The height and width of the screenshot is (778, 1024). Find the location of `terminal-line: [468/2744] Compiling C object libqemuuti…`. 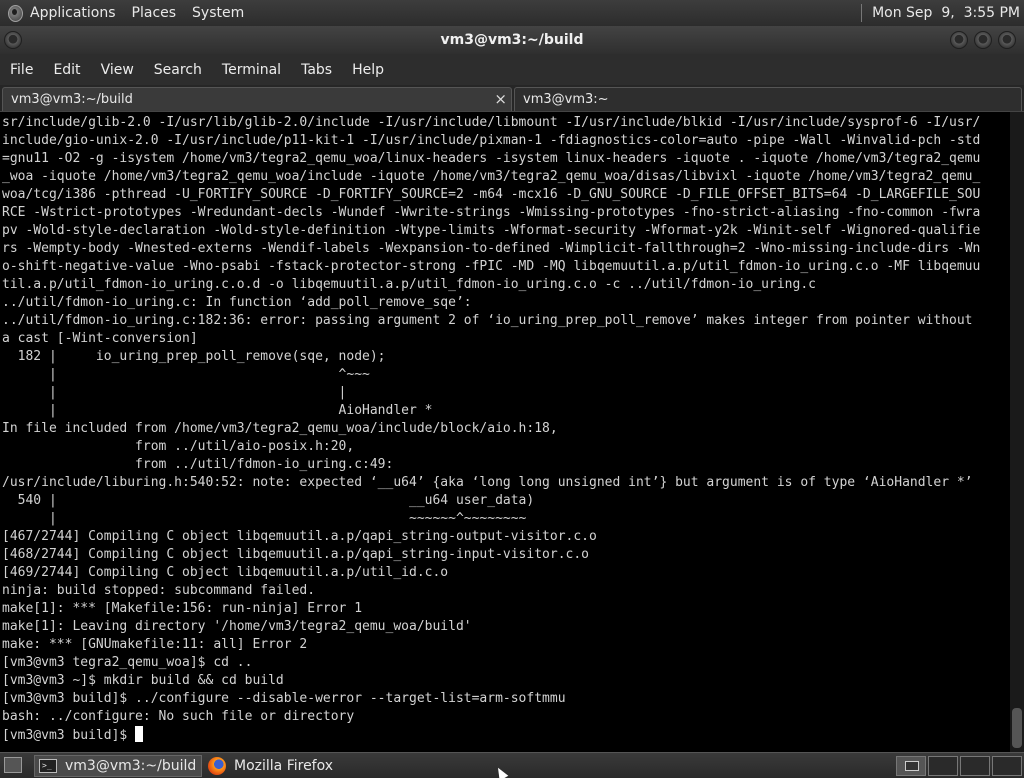

terminal-line: [468/2744] Compiling C object libqemuuti… is located at coordinates (295, 554).